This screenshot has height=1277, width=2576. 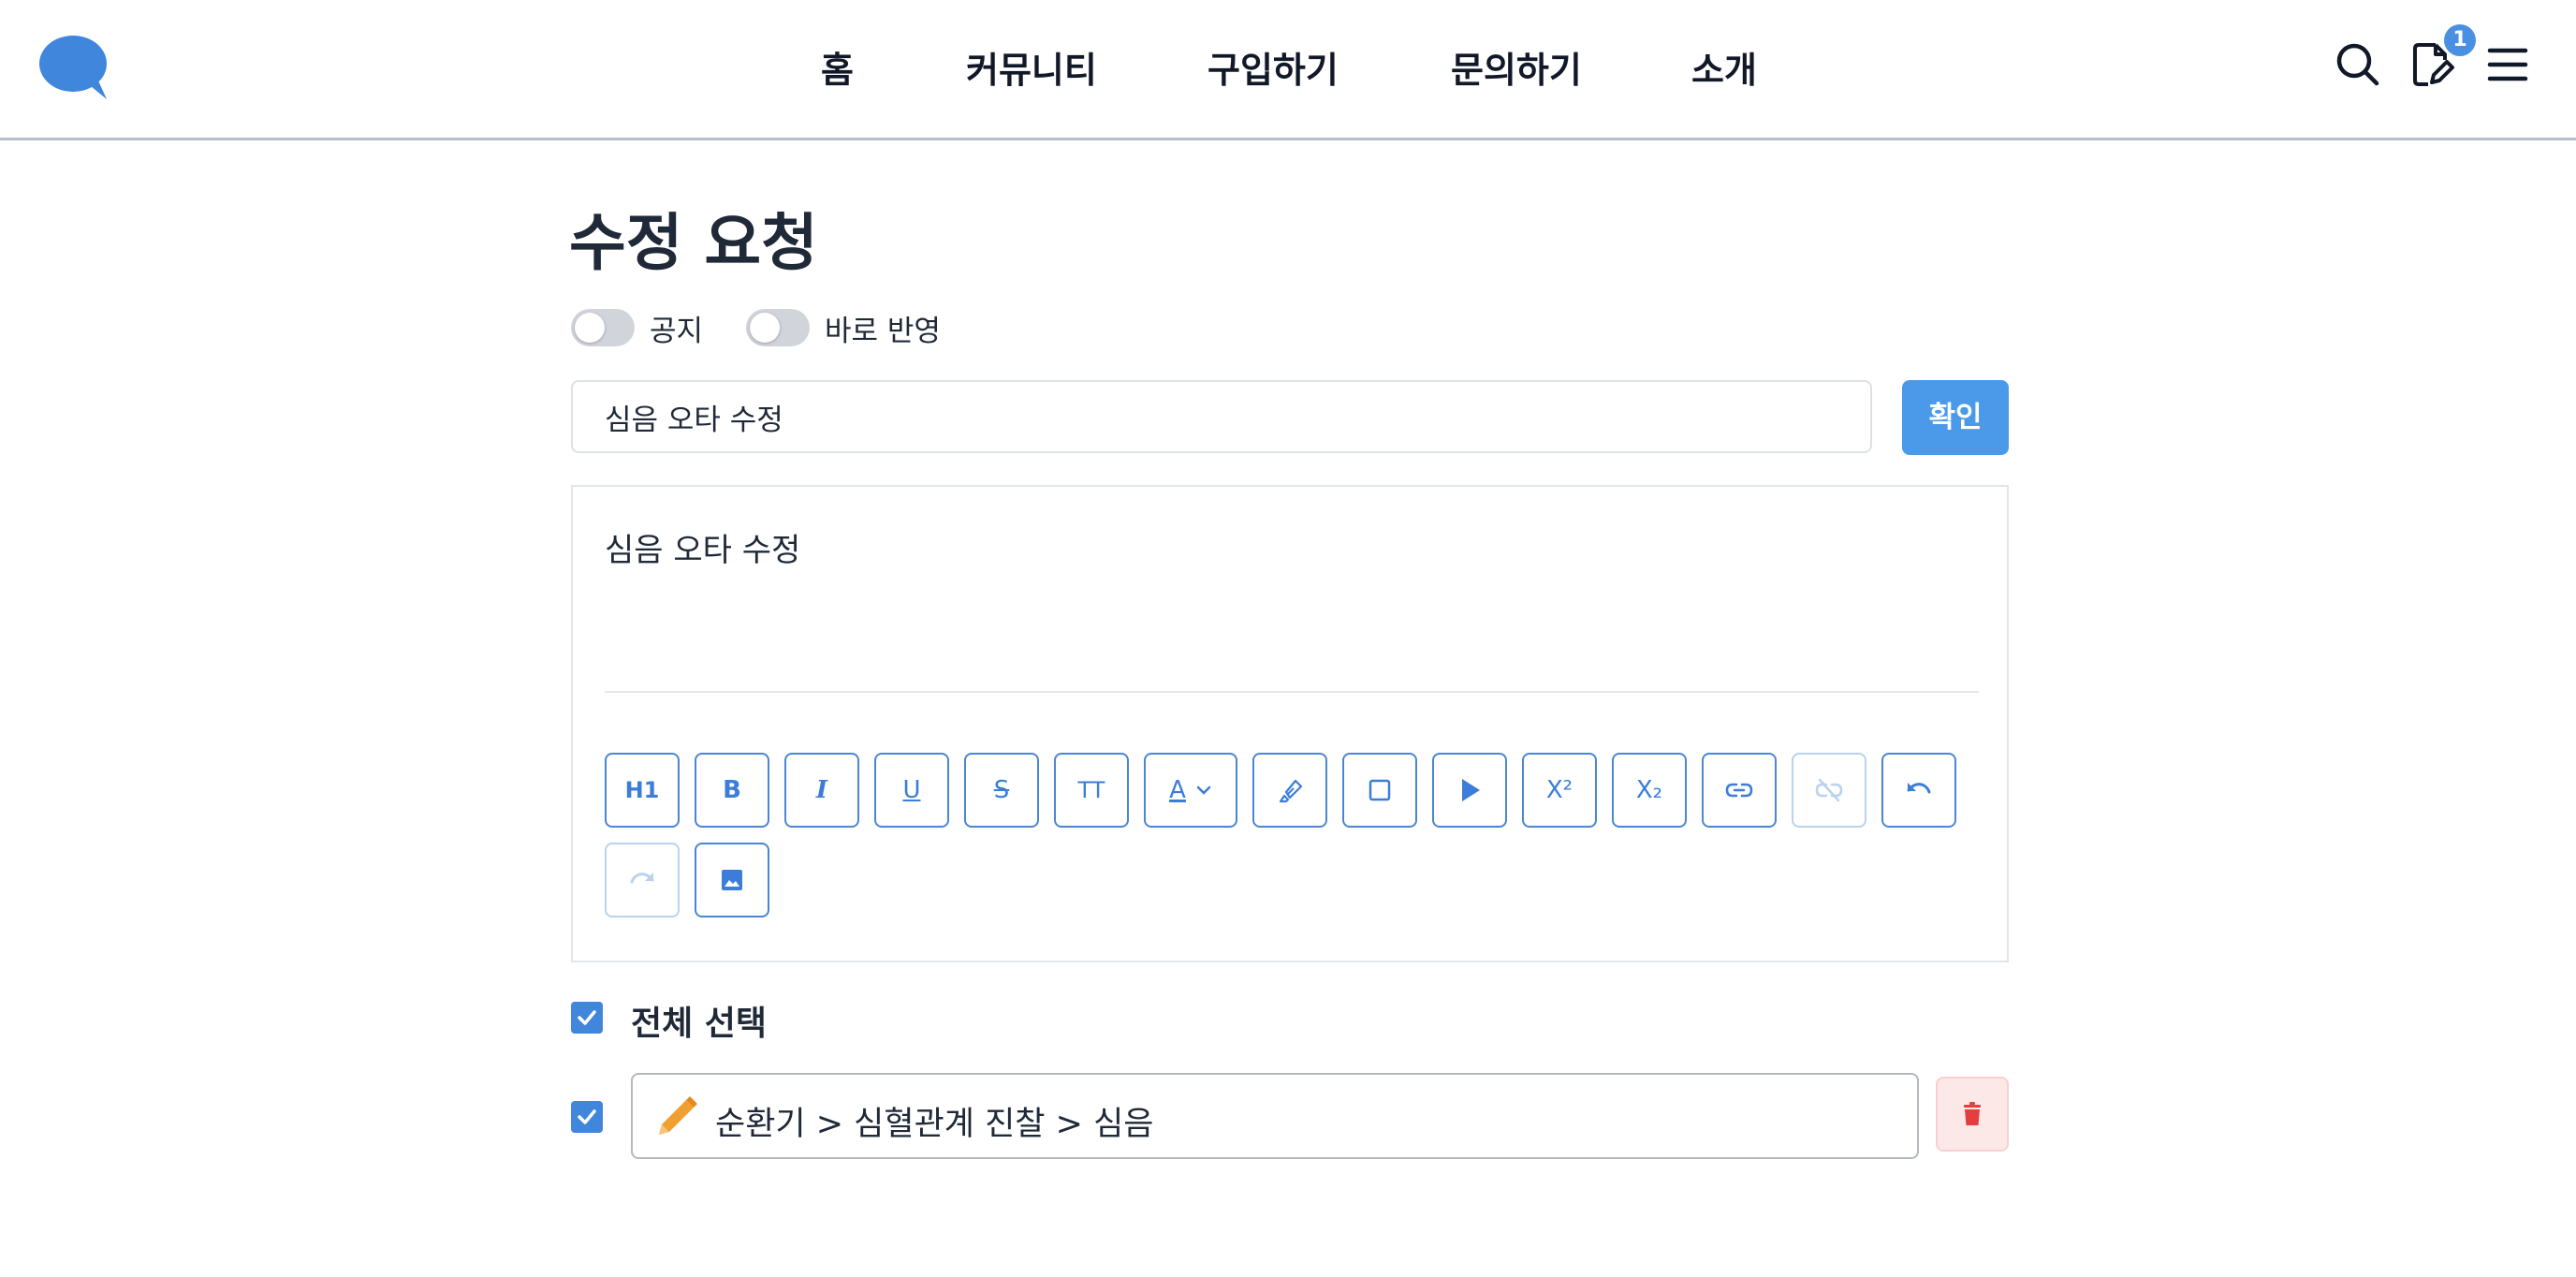 I want to click on redo-icon, so click(x=642, y=878).